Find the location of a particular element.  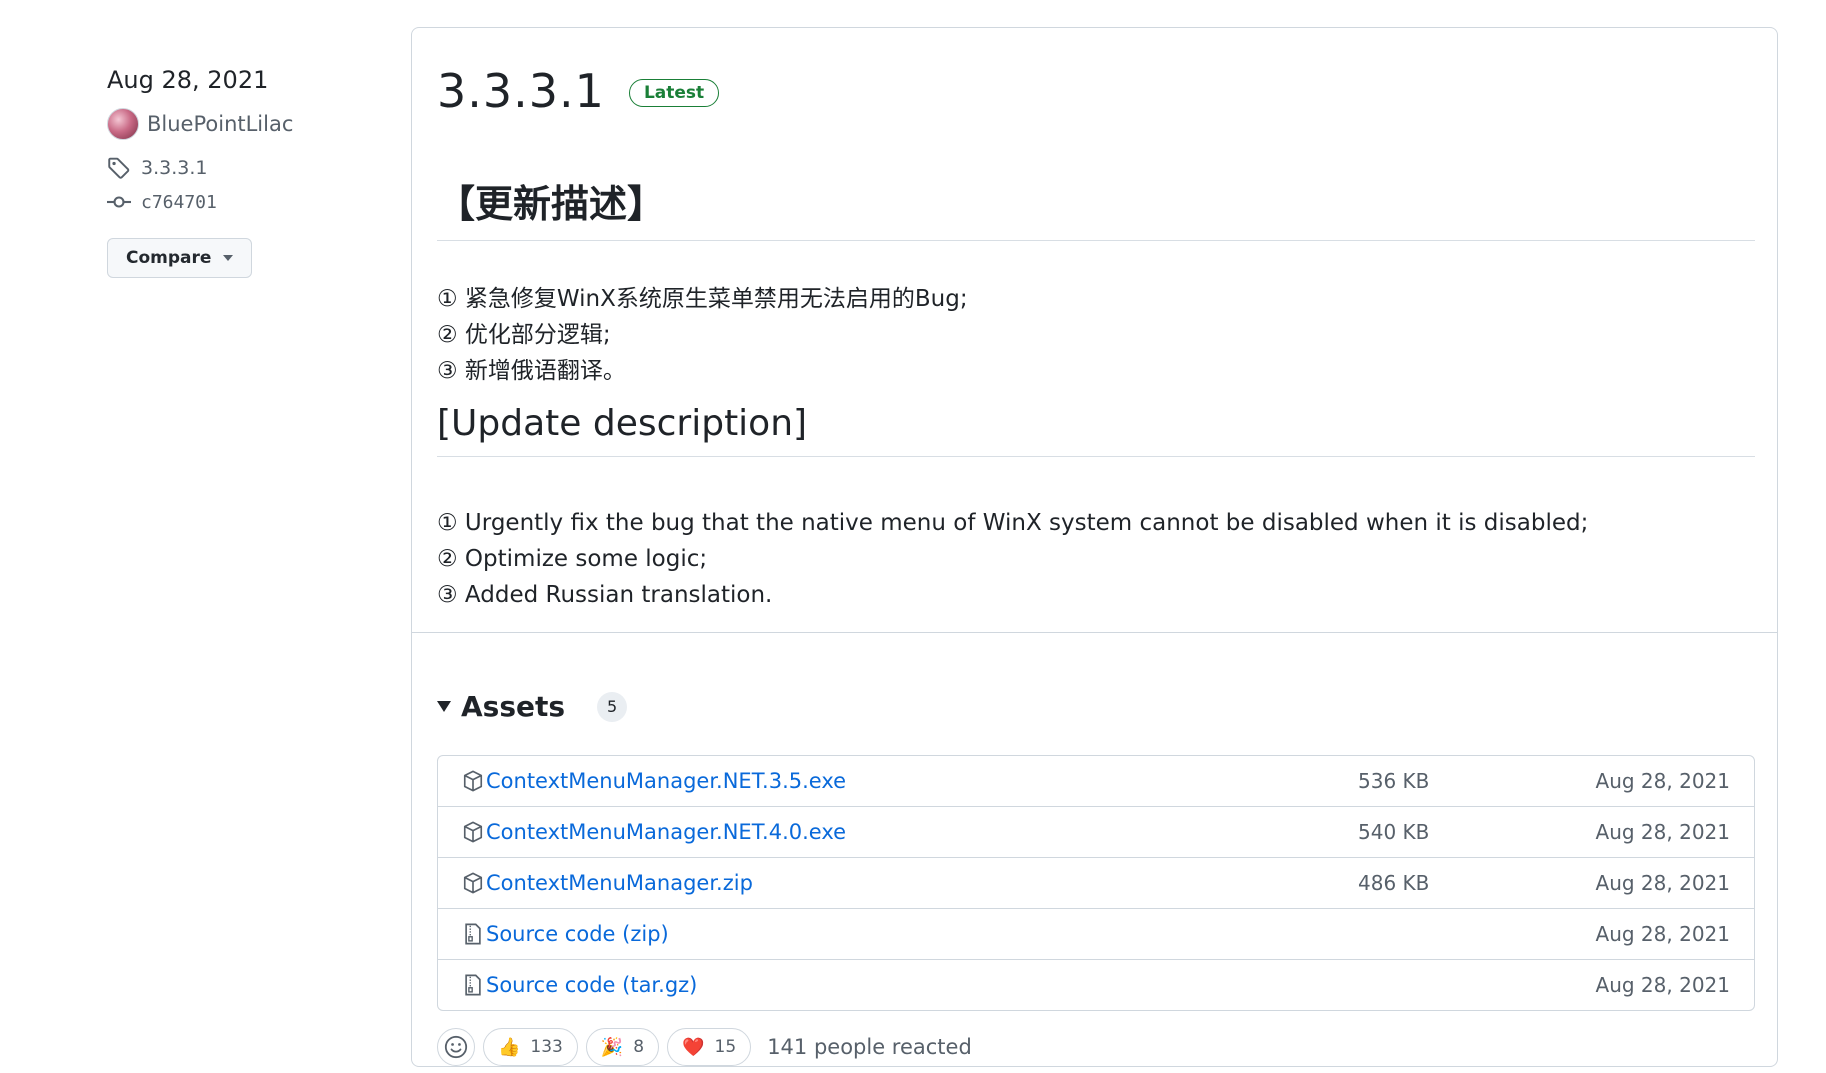

reaction-heart-button: ❤️ 15 is located at coordinates (709, 1047).